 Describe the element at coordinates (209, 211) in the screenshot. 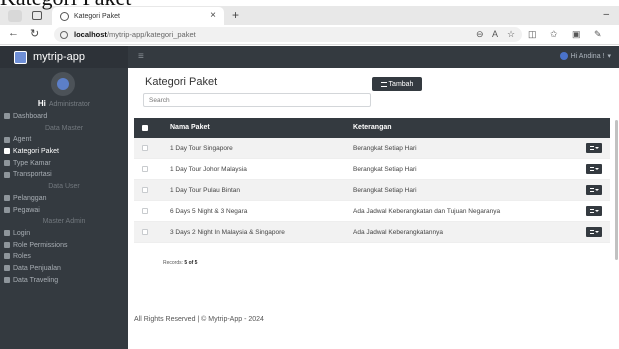

I see `cell-nama-paket: 6 Days 5 Night & 3 Negara` at that location.